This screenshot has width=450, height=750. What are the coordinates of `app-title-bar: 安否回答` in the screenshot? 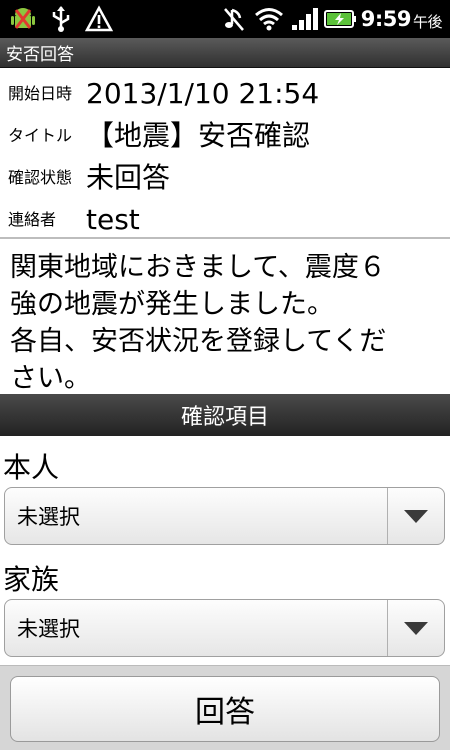 It's located at (225, 53).